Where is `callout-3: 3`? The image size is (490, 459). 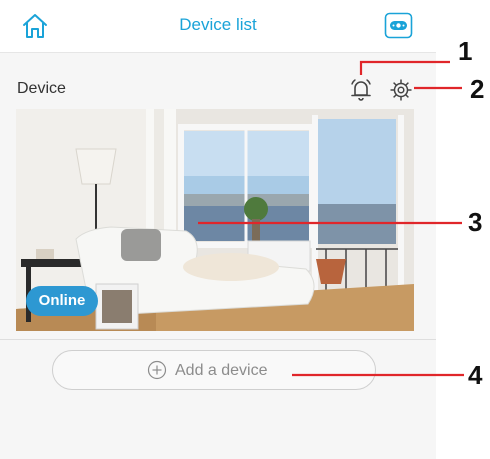 callout-3: 3 is located at coordinates (475, 222).